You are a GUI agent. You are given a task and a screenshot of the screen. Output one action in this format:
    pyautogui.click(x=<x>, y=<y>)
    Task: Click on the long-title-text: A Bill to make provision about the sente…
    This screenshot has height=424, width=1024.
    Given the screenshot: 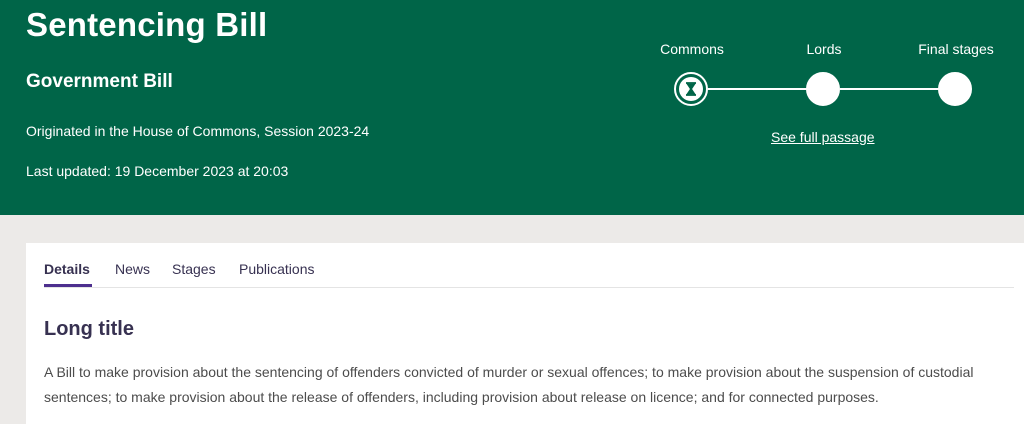 What is the action you would take?
    pyautogui.click(x=509, y=384)
    